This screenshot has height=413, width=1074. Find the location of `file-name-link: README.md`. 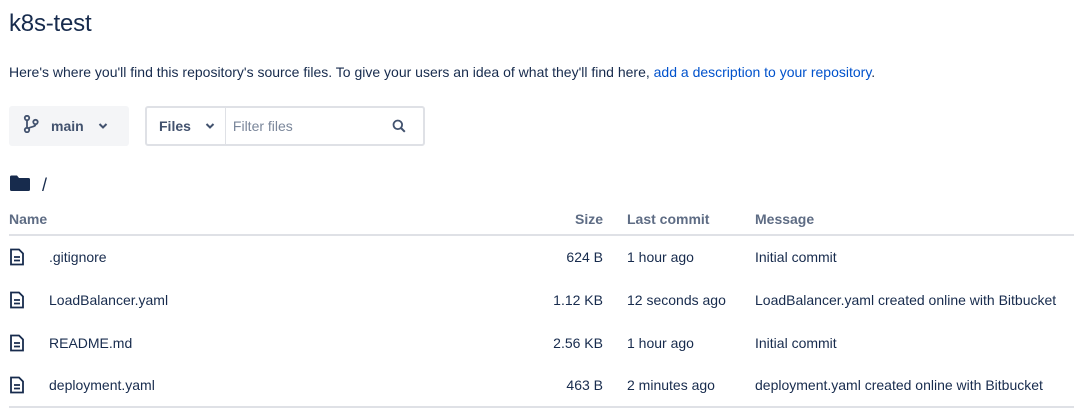

file-name-link: README.md is located at coordinates (90, 343).